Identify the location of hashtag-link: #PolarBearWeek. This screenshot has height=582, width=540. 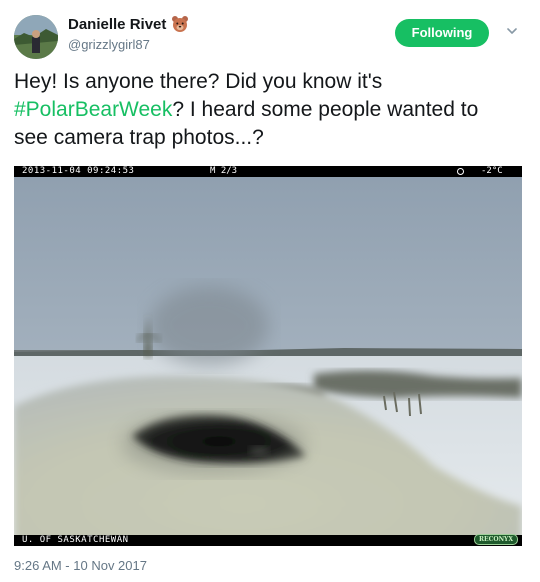
(93, 109).